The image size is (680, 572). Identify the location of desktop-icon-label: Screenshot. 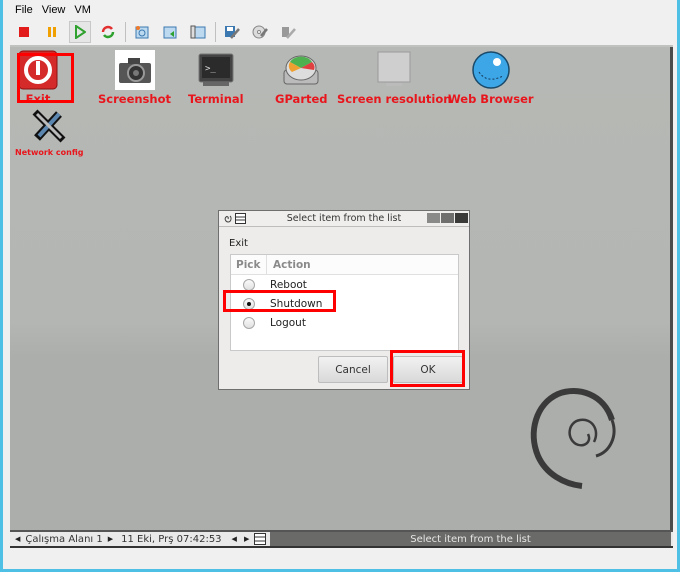
(134, 99).